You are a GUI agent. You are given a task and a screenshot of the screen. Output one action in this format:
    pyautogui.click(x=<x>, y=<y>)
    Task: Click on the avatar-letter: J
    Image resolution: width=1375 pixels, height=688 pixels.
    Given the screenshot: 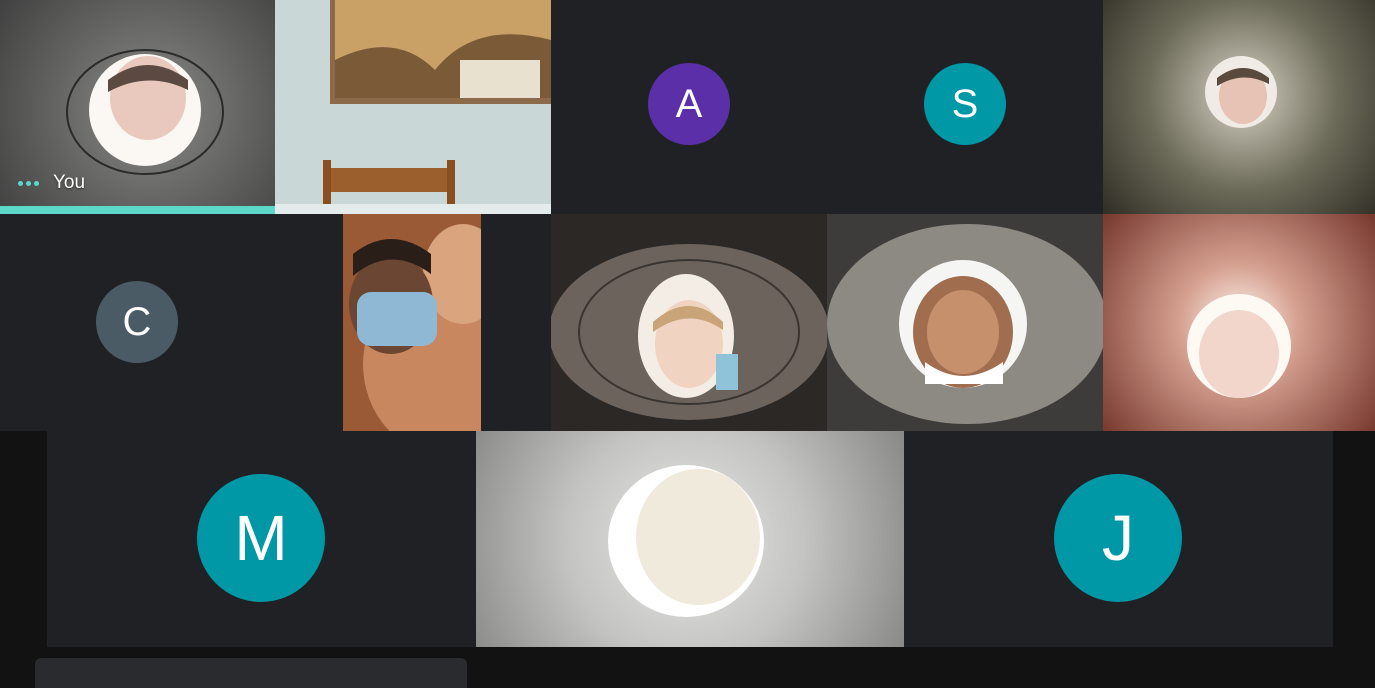 What is the action you would take?
    pyautogui.click(x=1118, y=538)
    